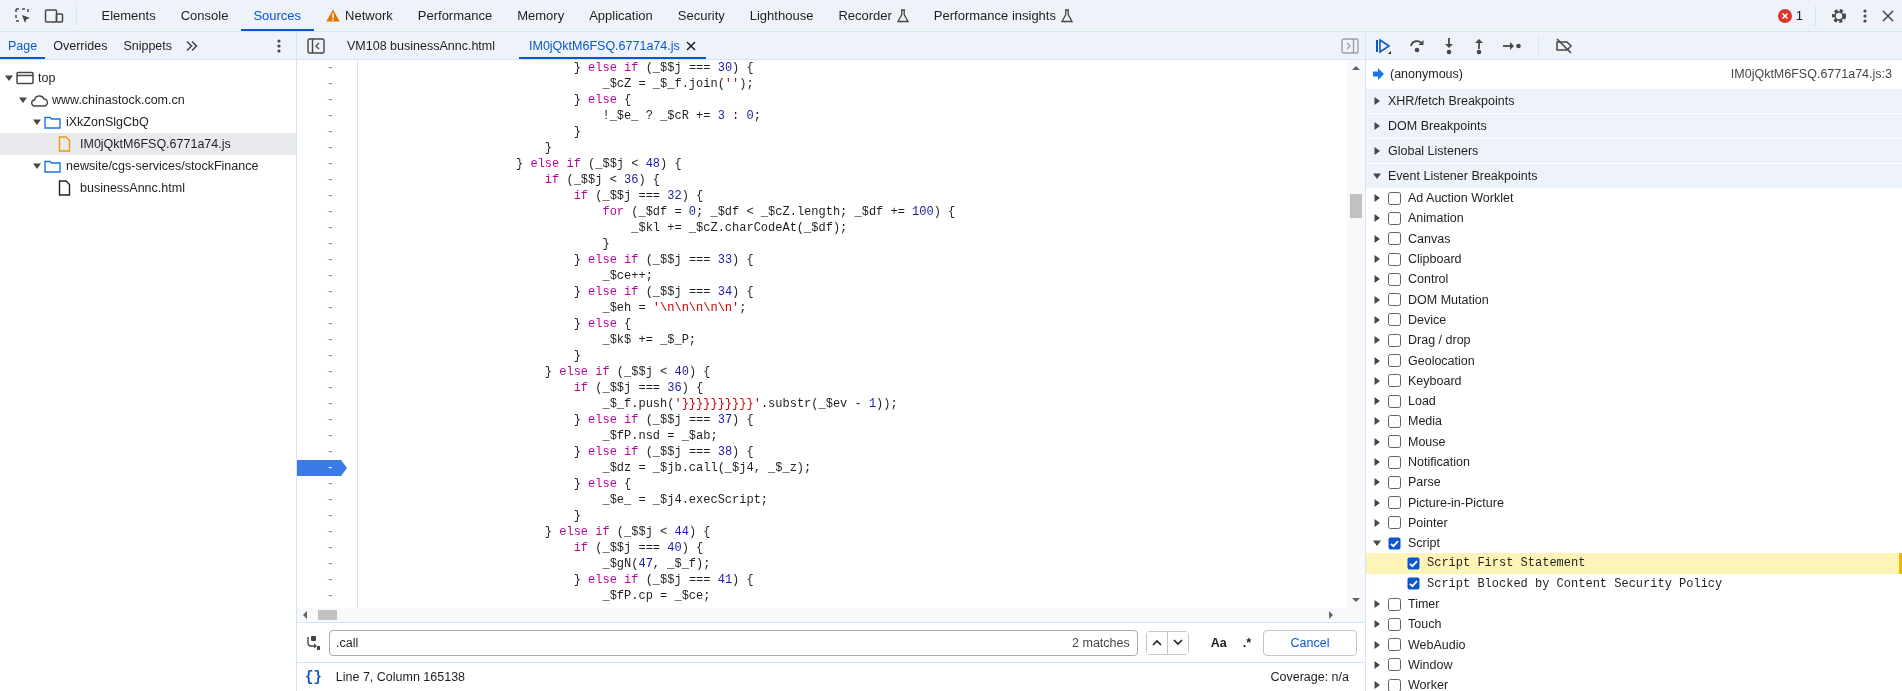  I want to click on selected-row: IM0jQktM6FSQ.6771a74.js, so click(148, 144).